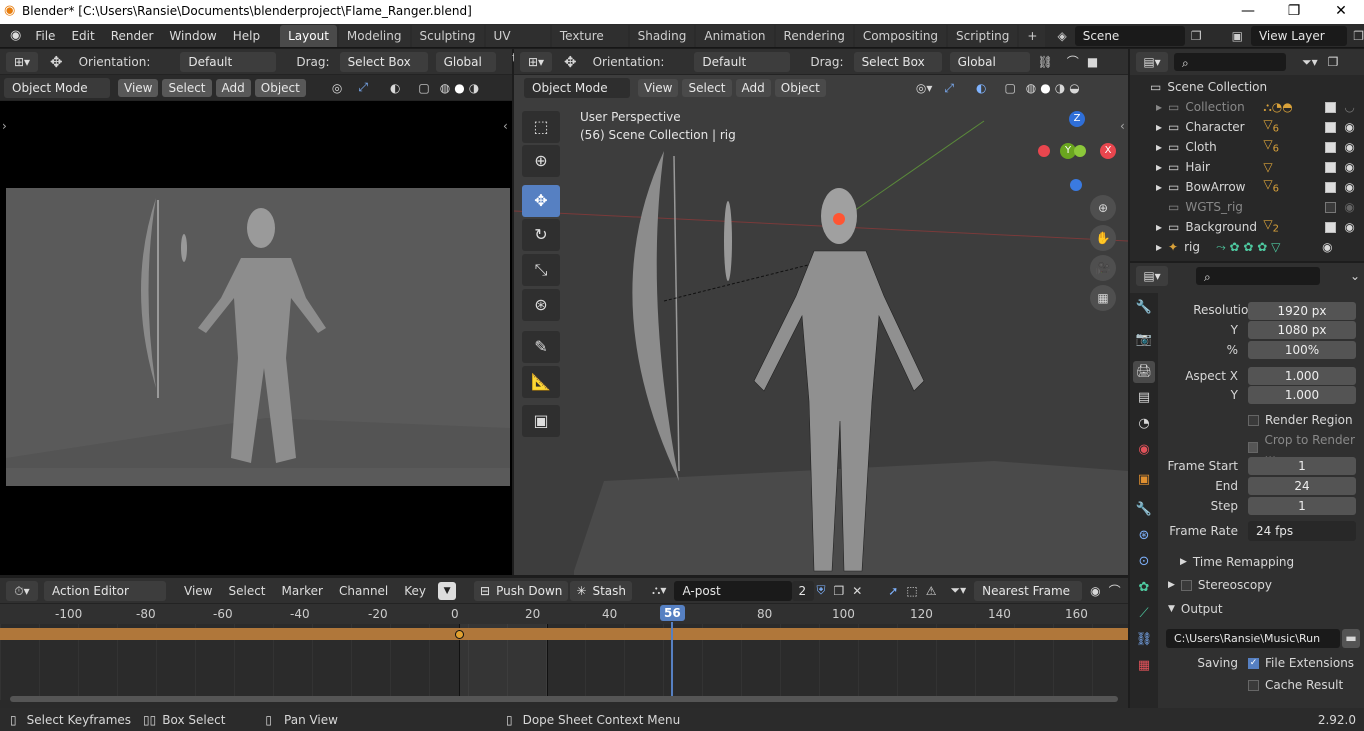 The height and width of the screenshot is (731, 1364). Describe the element at coordinates (22, 590) in the screenshot. I see `dopesheet-editor-type-icon: ⏱▾` at that location.